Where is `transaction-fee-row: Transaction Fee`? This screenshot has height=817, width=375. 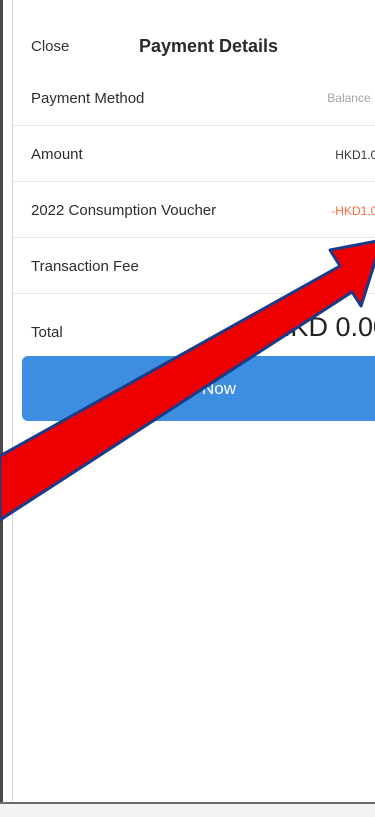 transaction-fee-row: Transaction Fee is located at coordinates (194, 266).